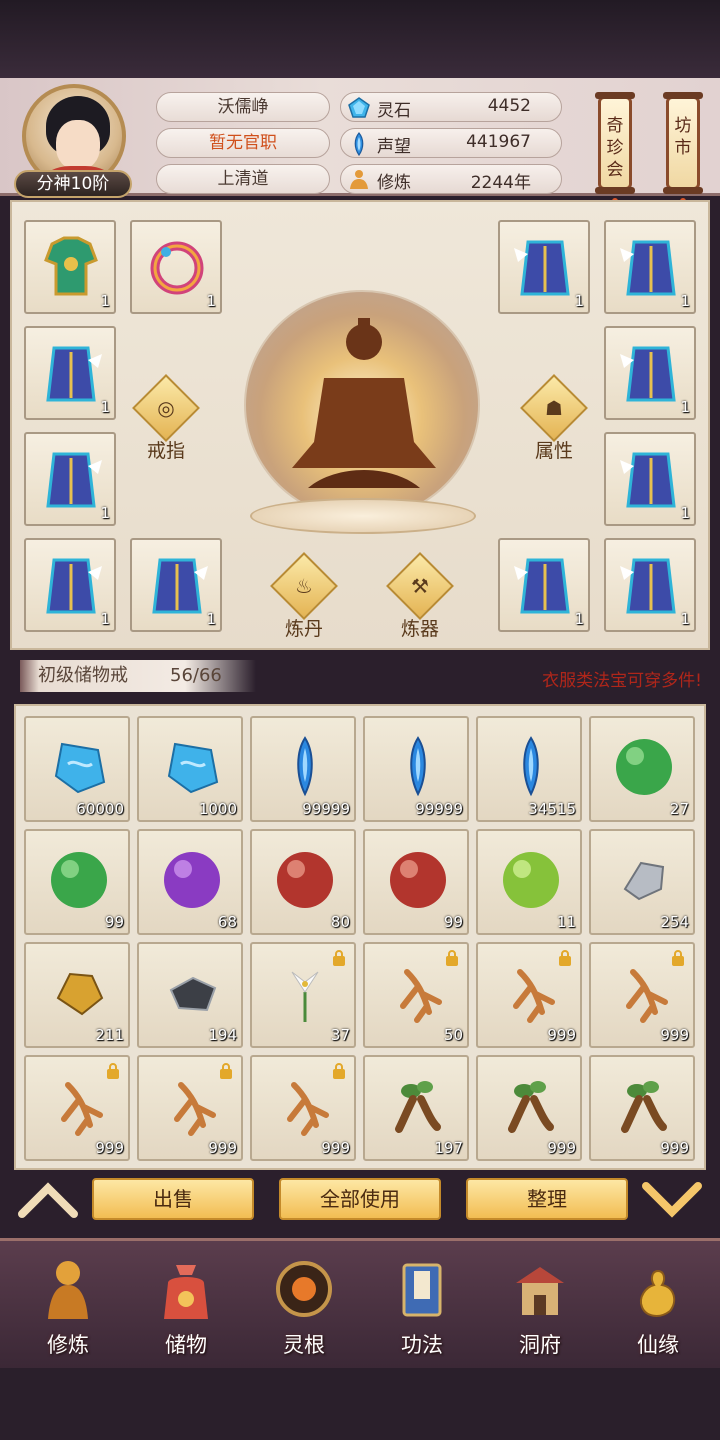 This screenshot has height=1440, width=720. Describe the element at coordinates (540, 1307) in the screenshot. I see `nav-cave-dwelling: 洞府` at that location.